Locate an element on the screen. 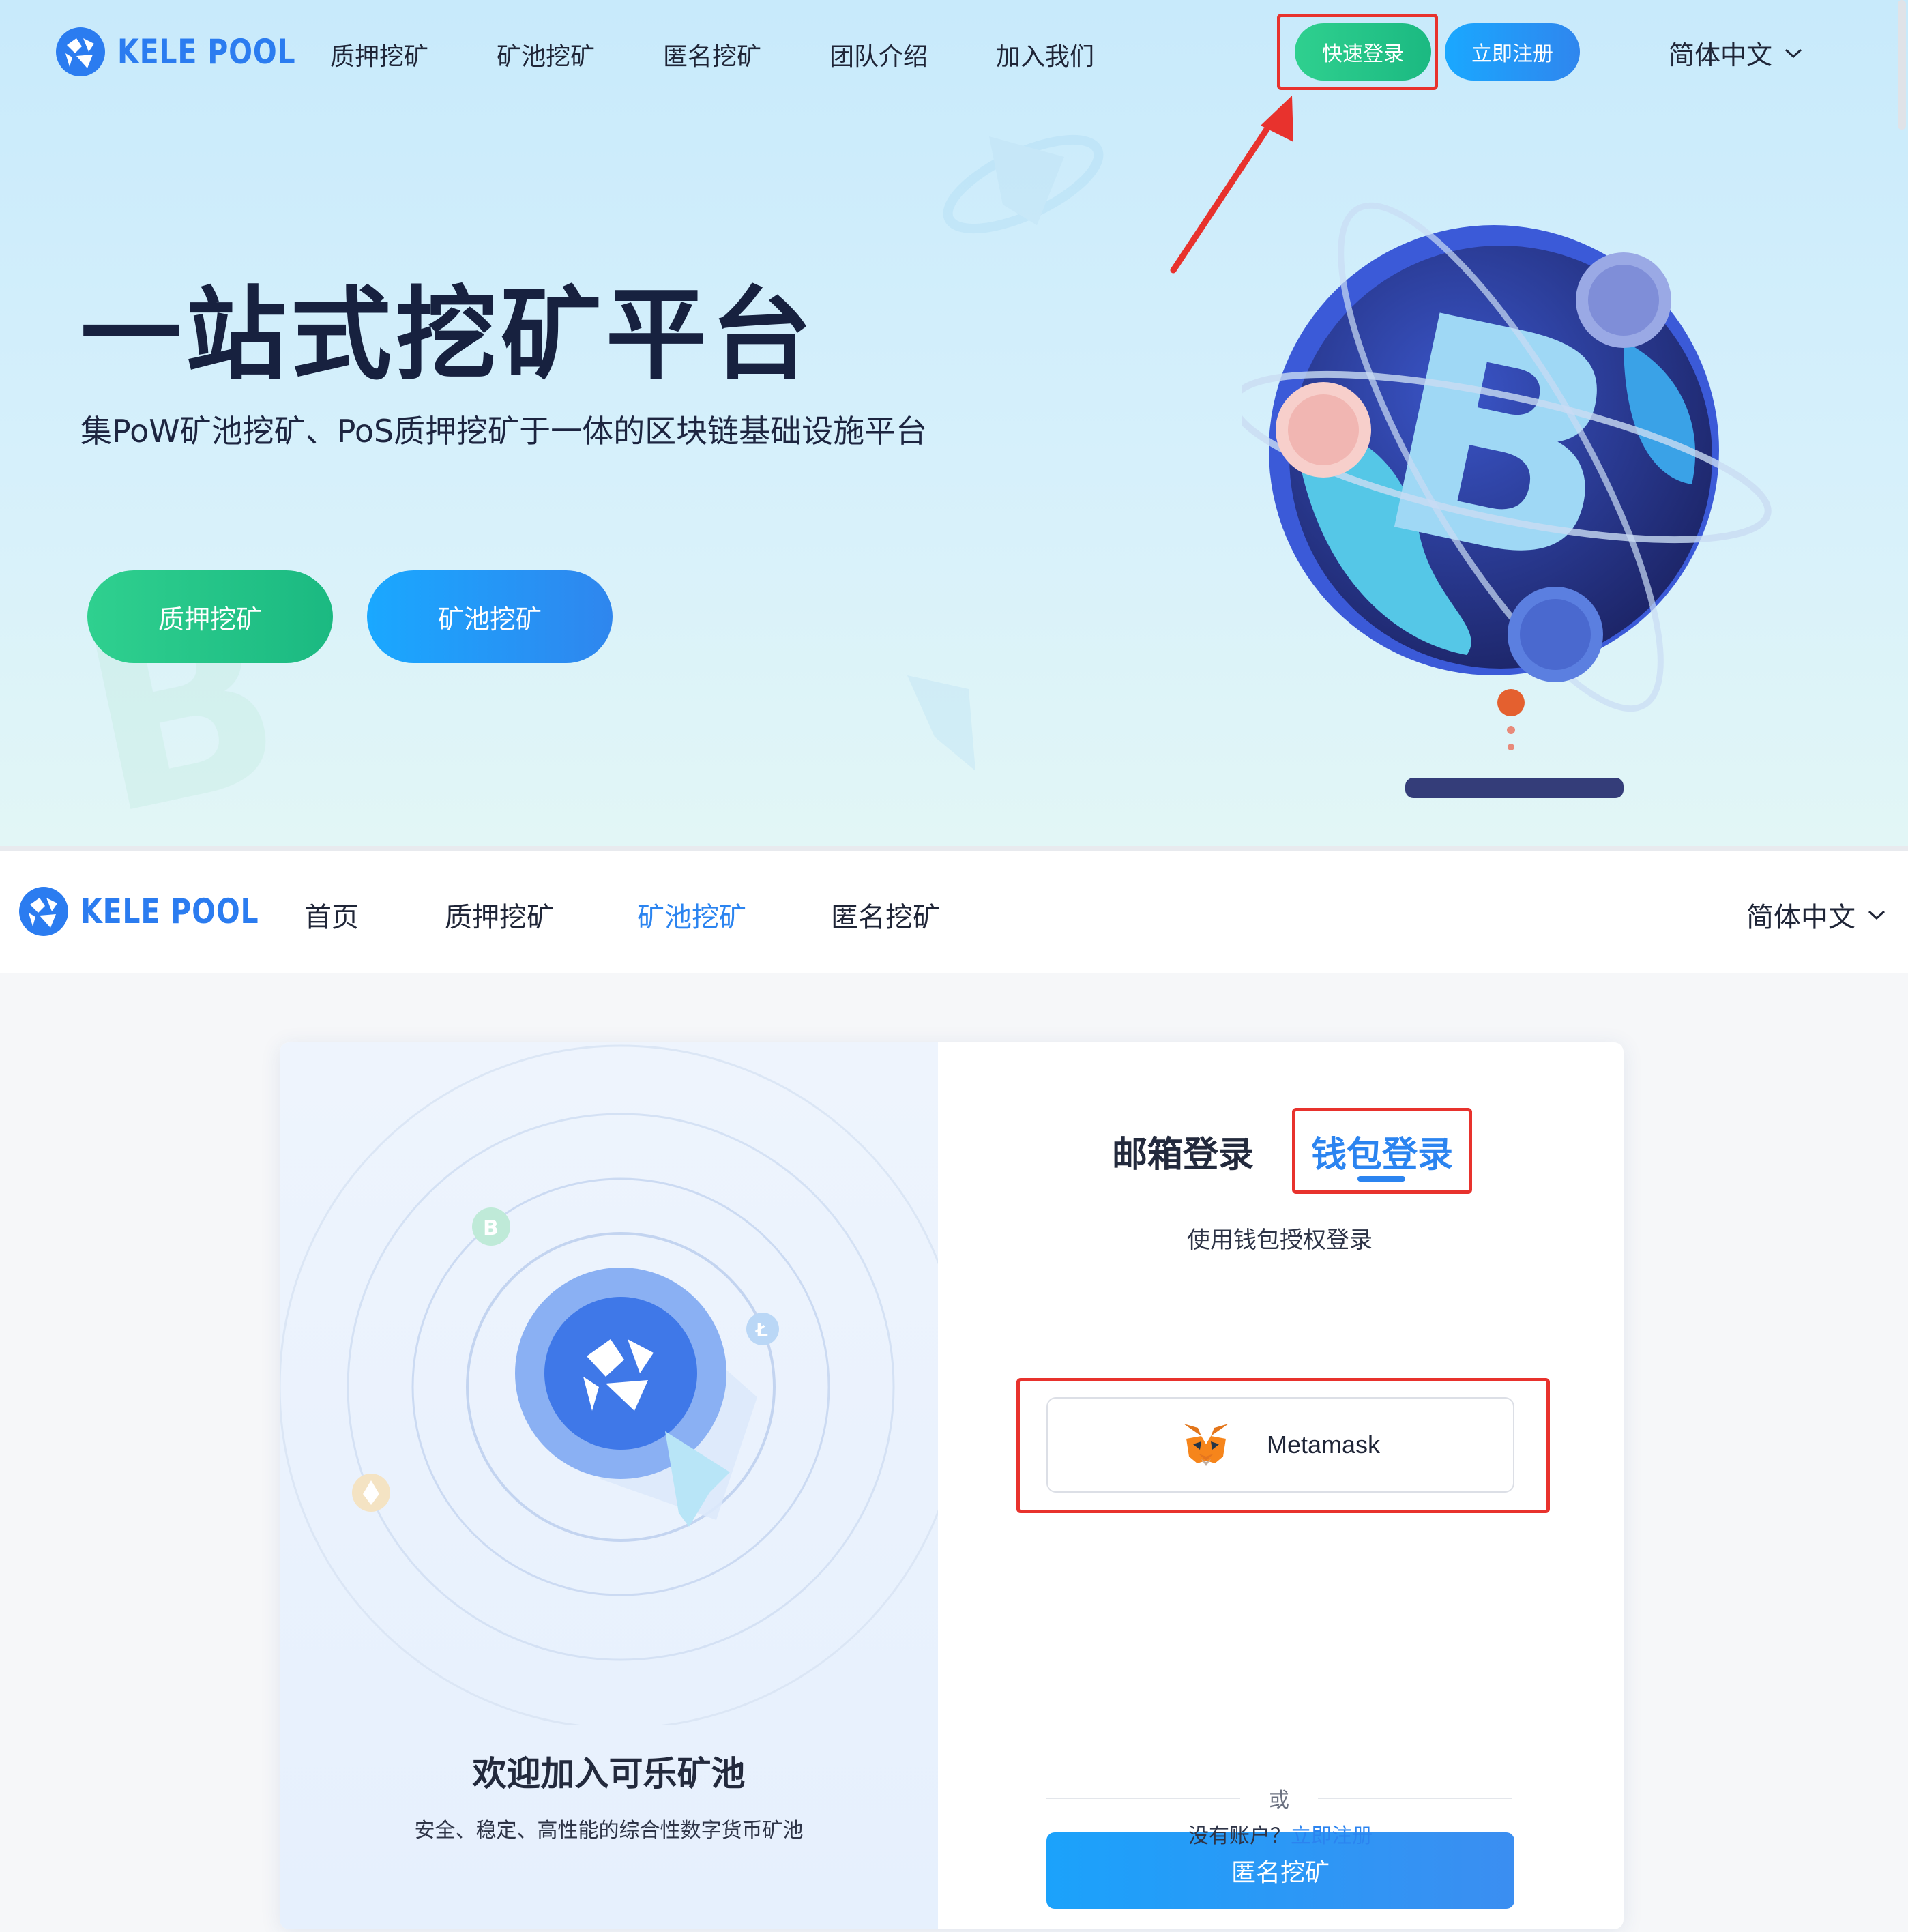 The image size is (1908, 1932). or-line-right is located at coordinates (1415, 1798).